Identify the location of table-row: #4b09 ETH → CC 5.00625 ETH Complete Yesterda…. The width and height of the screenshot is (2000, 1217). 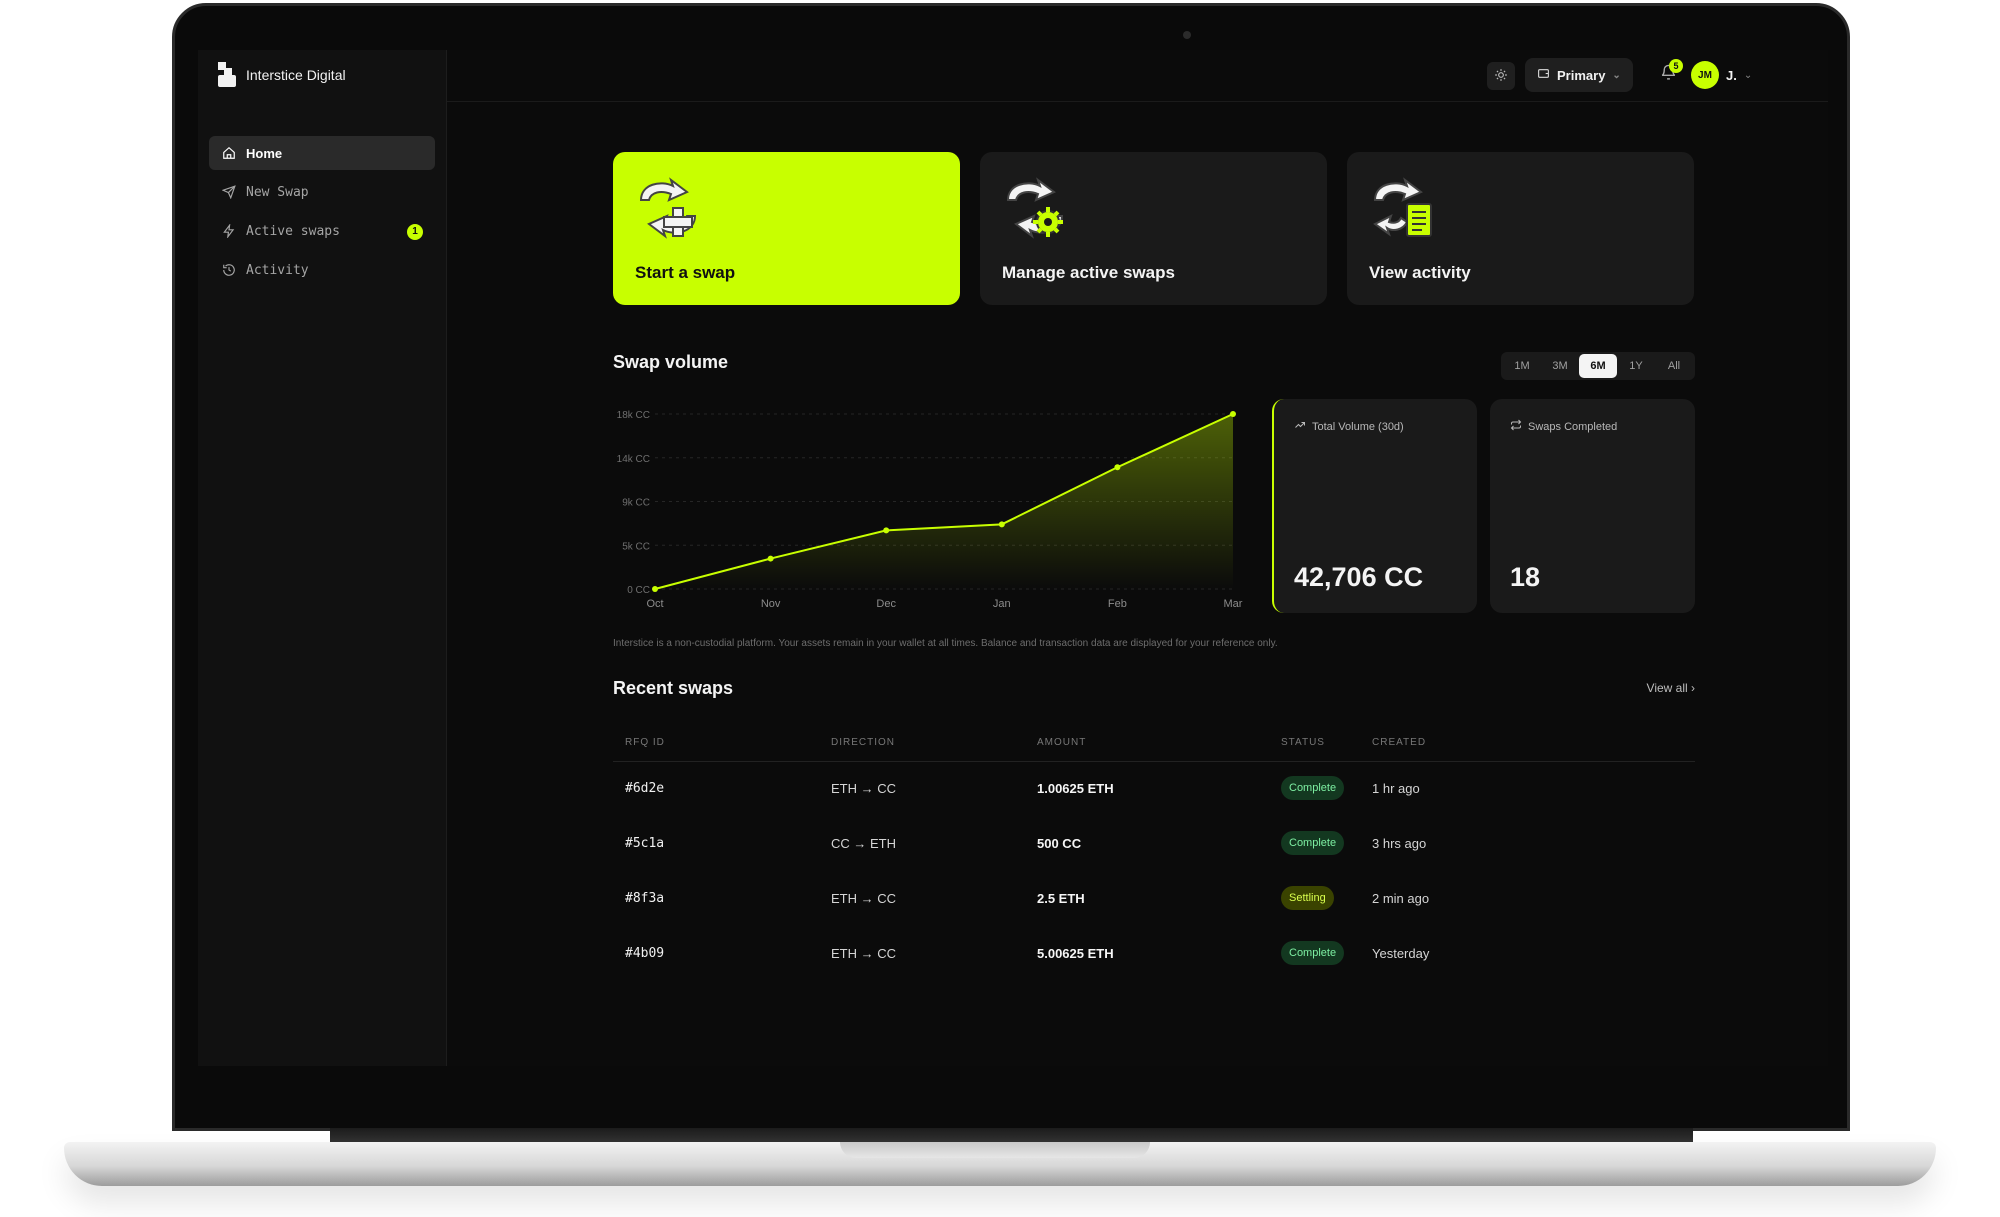
(1154, 954).